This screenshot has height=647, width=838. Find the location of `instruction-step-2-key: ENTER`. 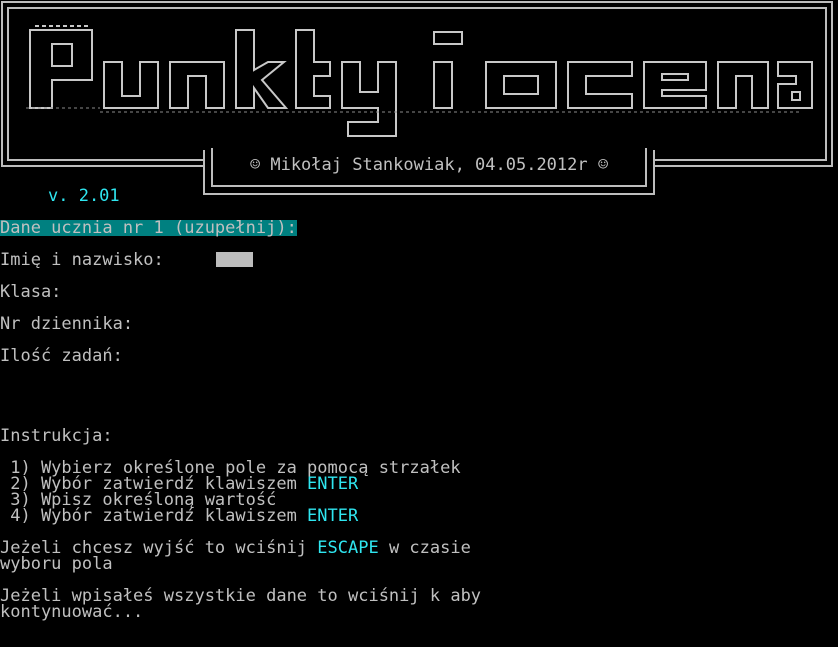

instruction-step-2-key: ENTER is located at coordinates (333, 484).